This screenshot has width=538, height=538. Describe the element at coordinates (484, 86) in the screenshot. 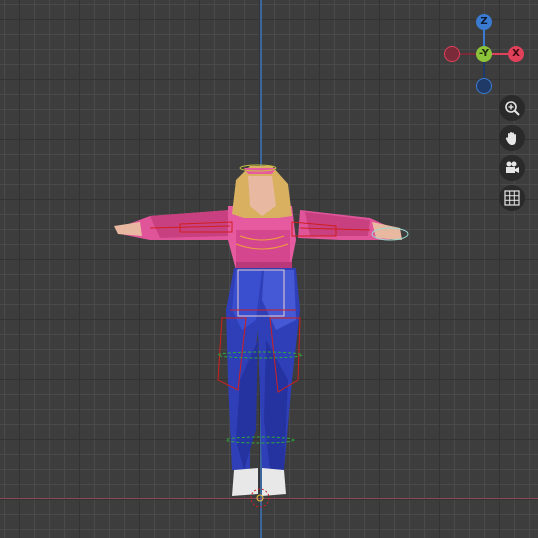

I see `gizmo-neg-z-axis` at that location.